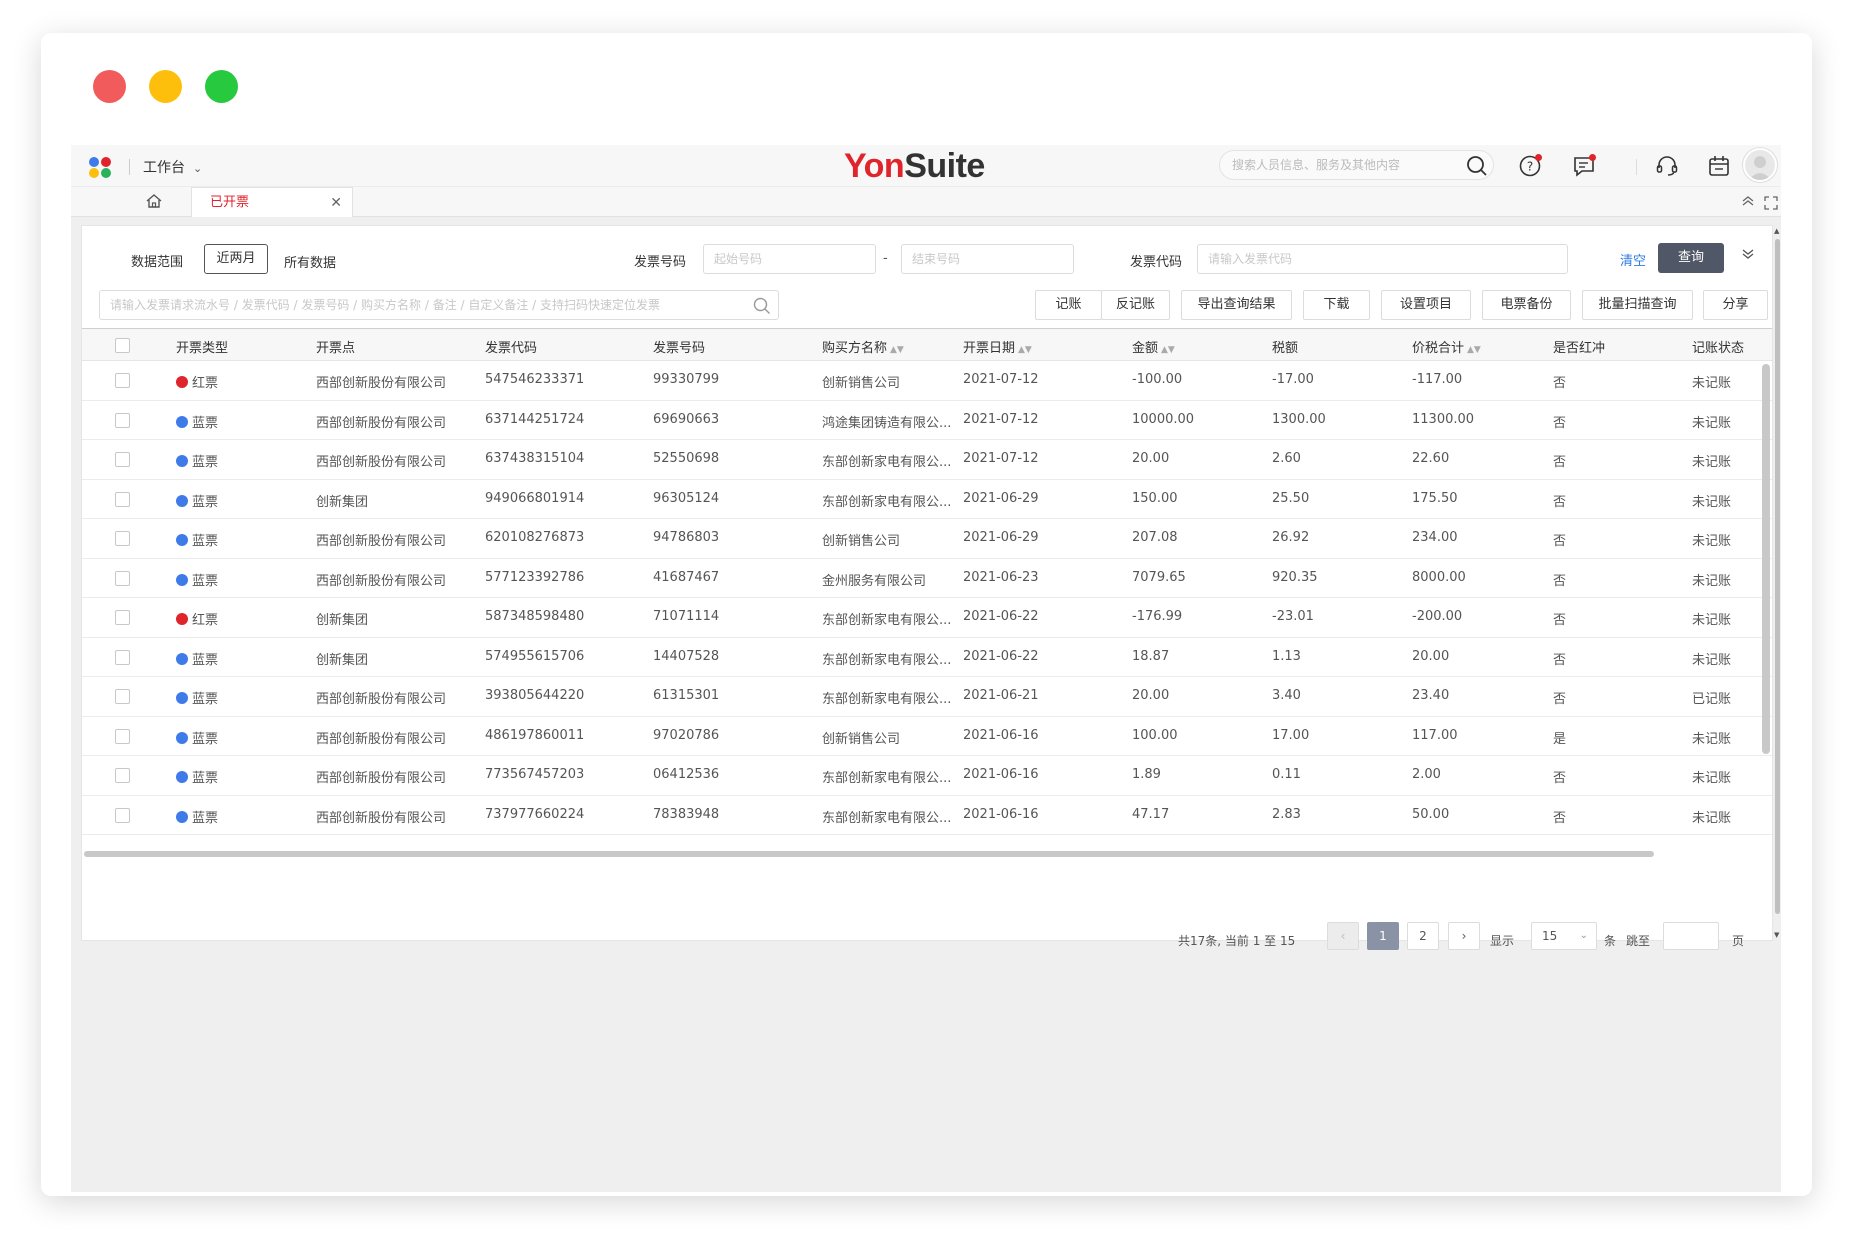 The height and width of the screenshot is (1245, 1852). Describe the element at coordinates (1748, 255) in the screenshot. I see `expand-filters-icon` at that location.